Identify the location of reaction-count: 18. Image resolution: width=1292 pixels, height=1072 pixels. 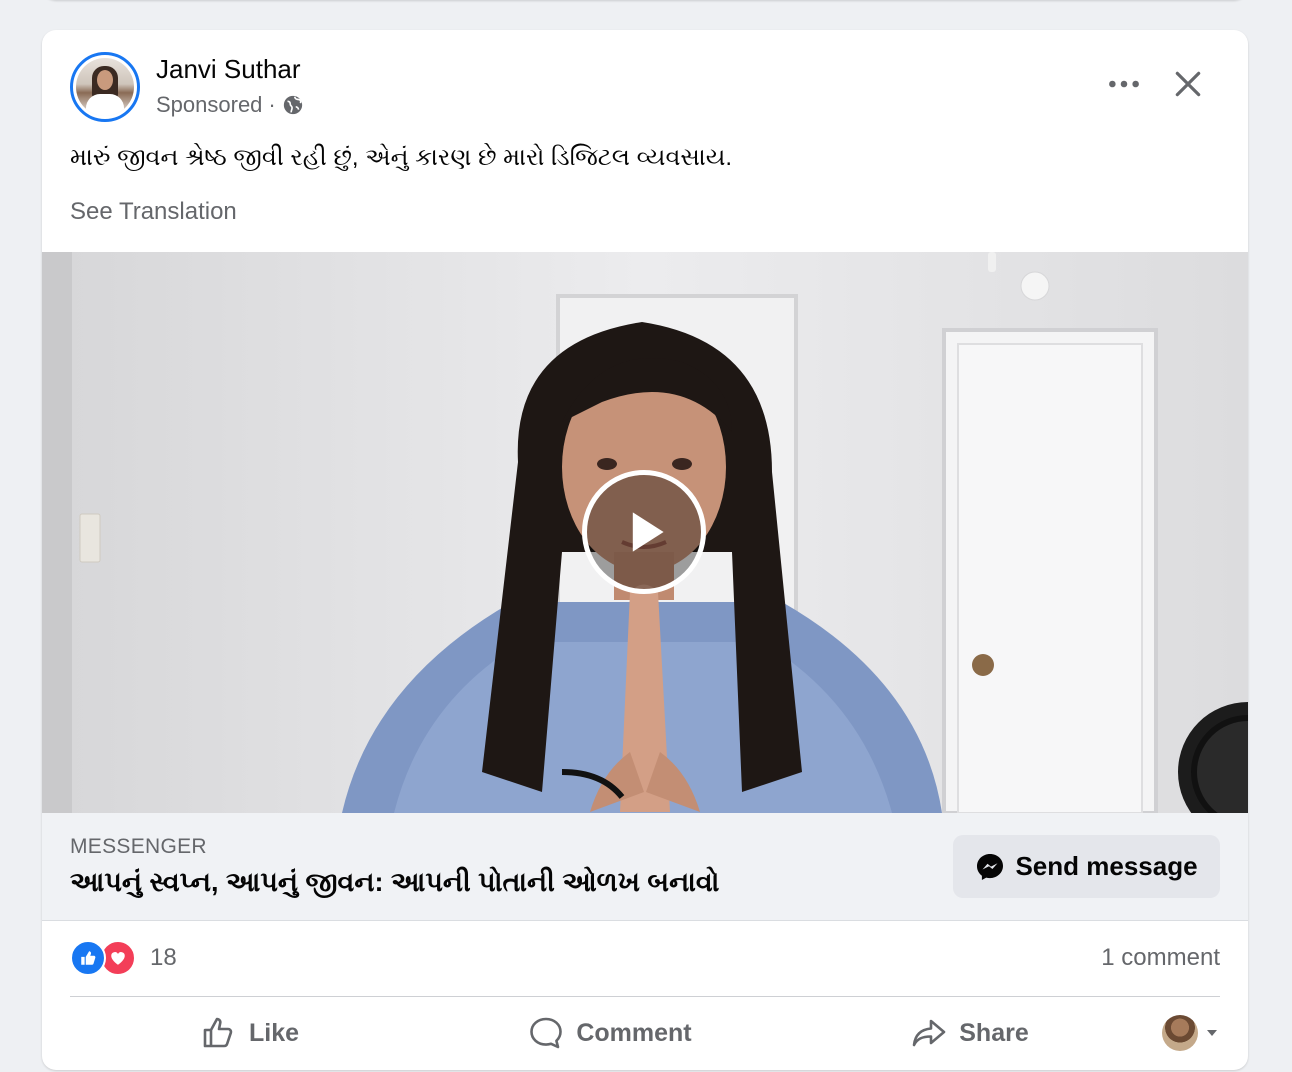
(163, 957).